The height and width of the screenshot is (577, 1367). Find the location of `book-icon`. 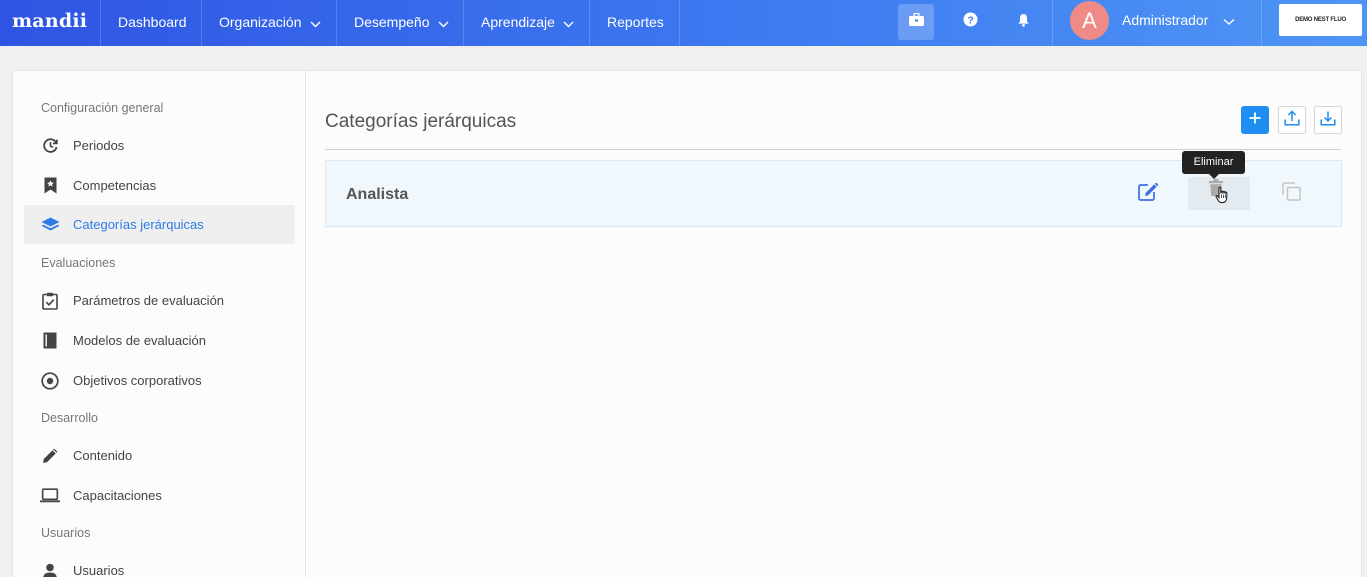

book-icon is located at coordinates (50, 341).